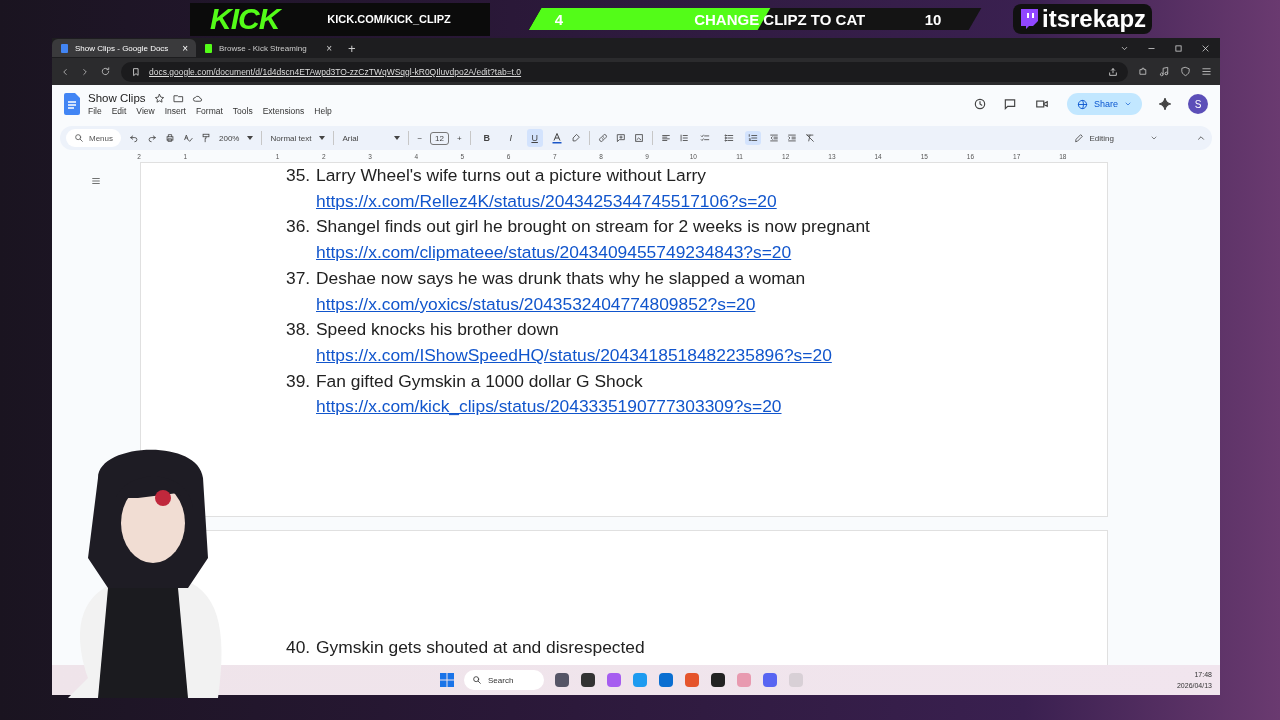  Describe the element at coordinates (422, 329) in the screenshot. I see `list-item-text: 38. Speed knocks his brother down` at that location.